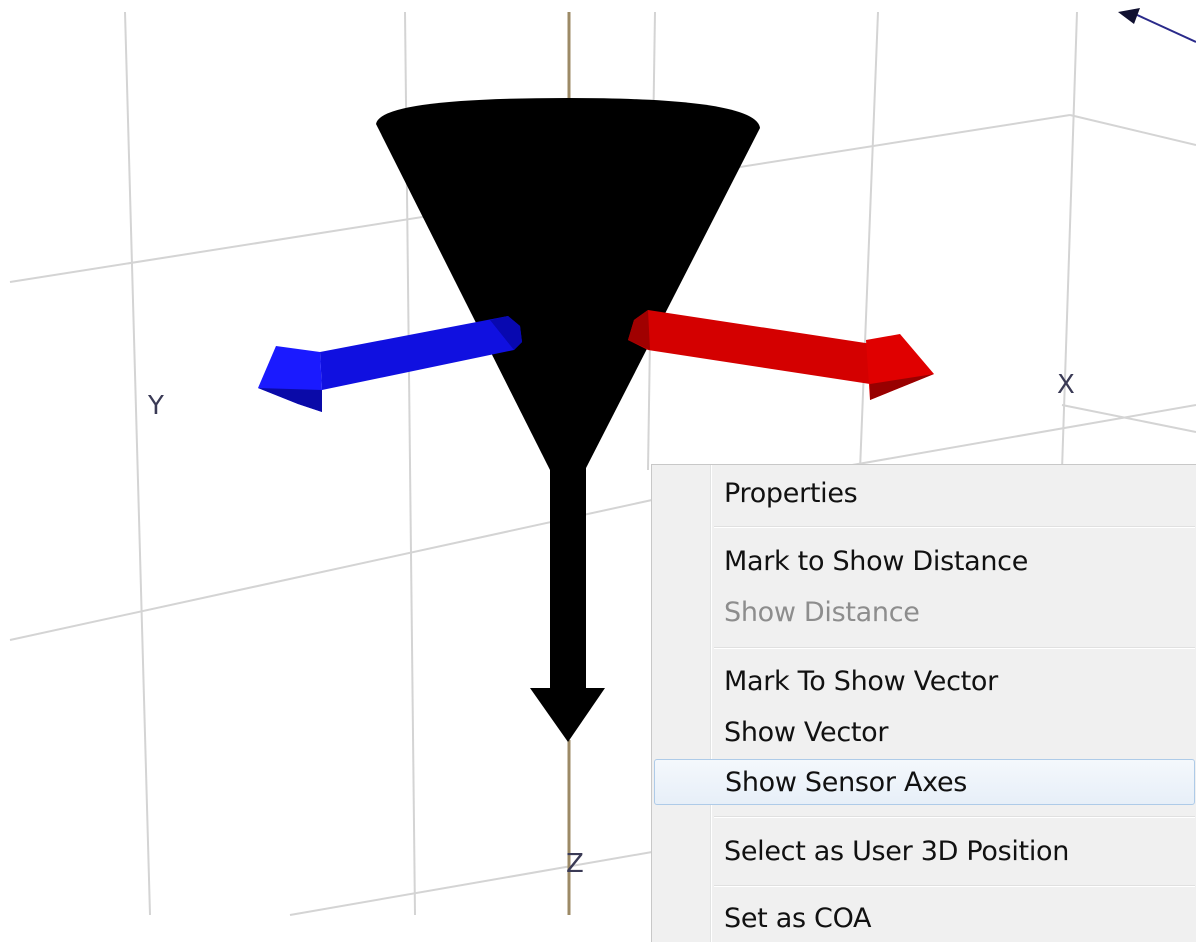  What do you see at coordinates (567, 603) in the screenshot?
I see `z-axis-arrow` at bounding box center [567, 603].